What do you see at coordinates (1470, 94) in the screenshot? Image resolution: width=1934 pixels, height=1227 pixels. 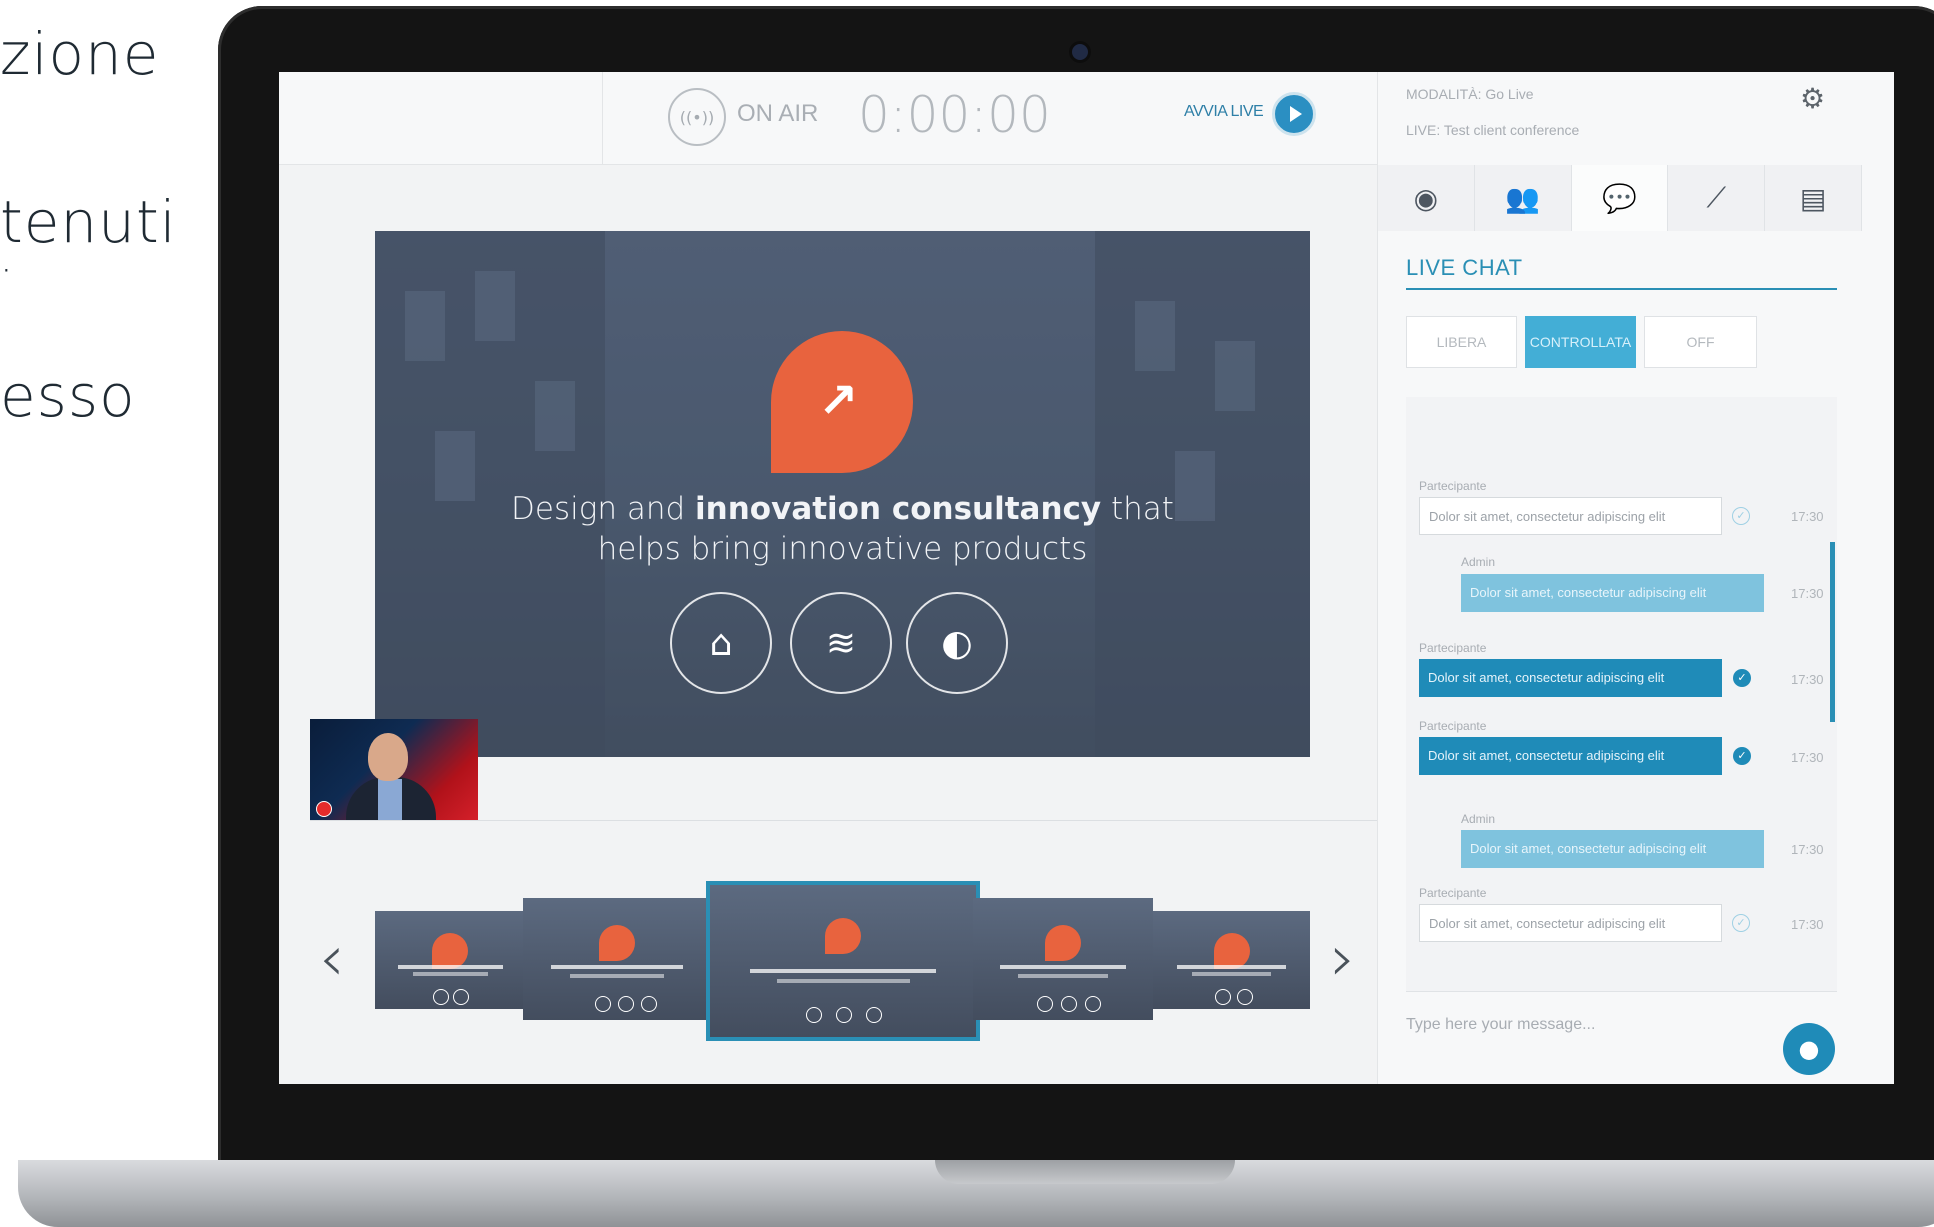 I see `mode-label: MODALITÀ: Go Live` at bounding box center [1470, 94].